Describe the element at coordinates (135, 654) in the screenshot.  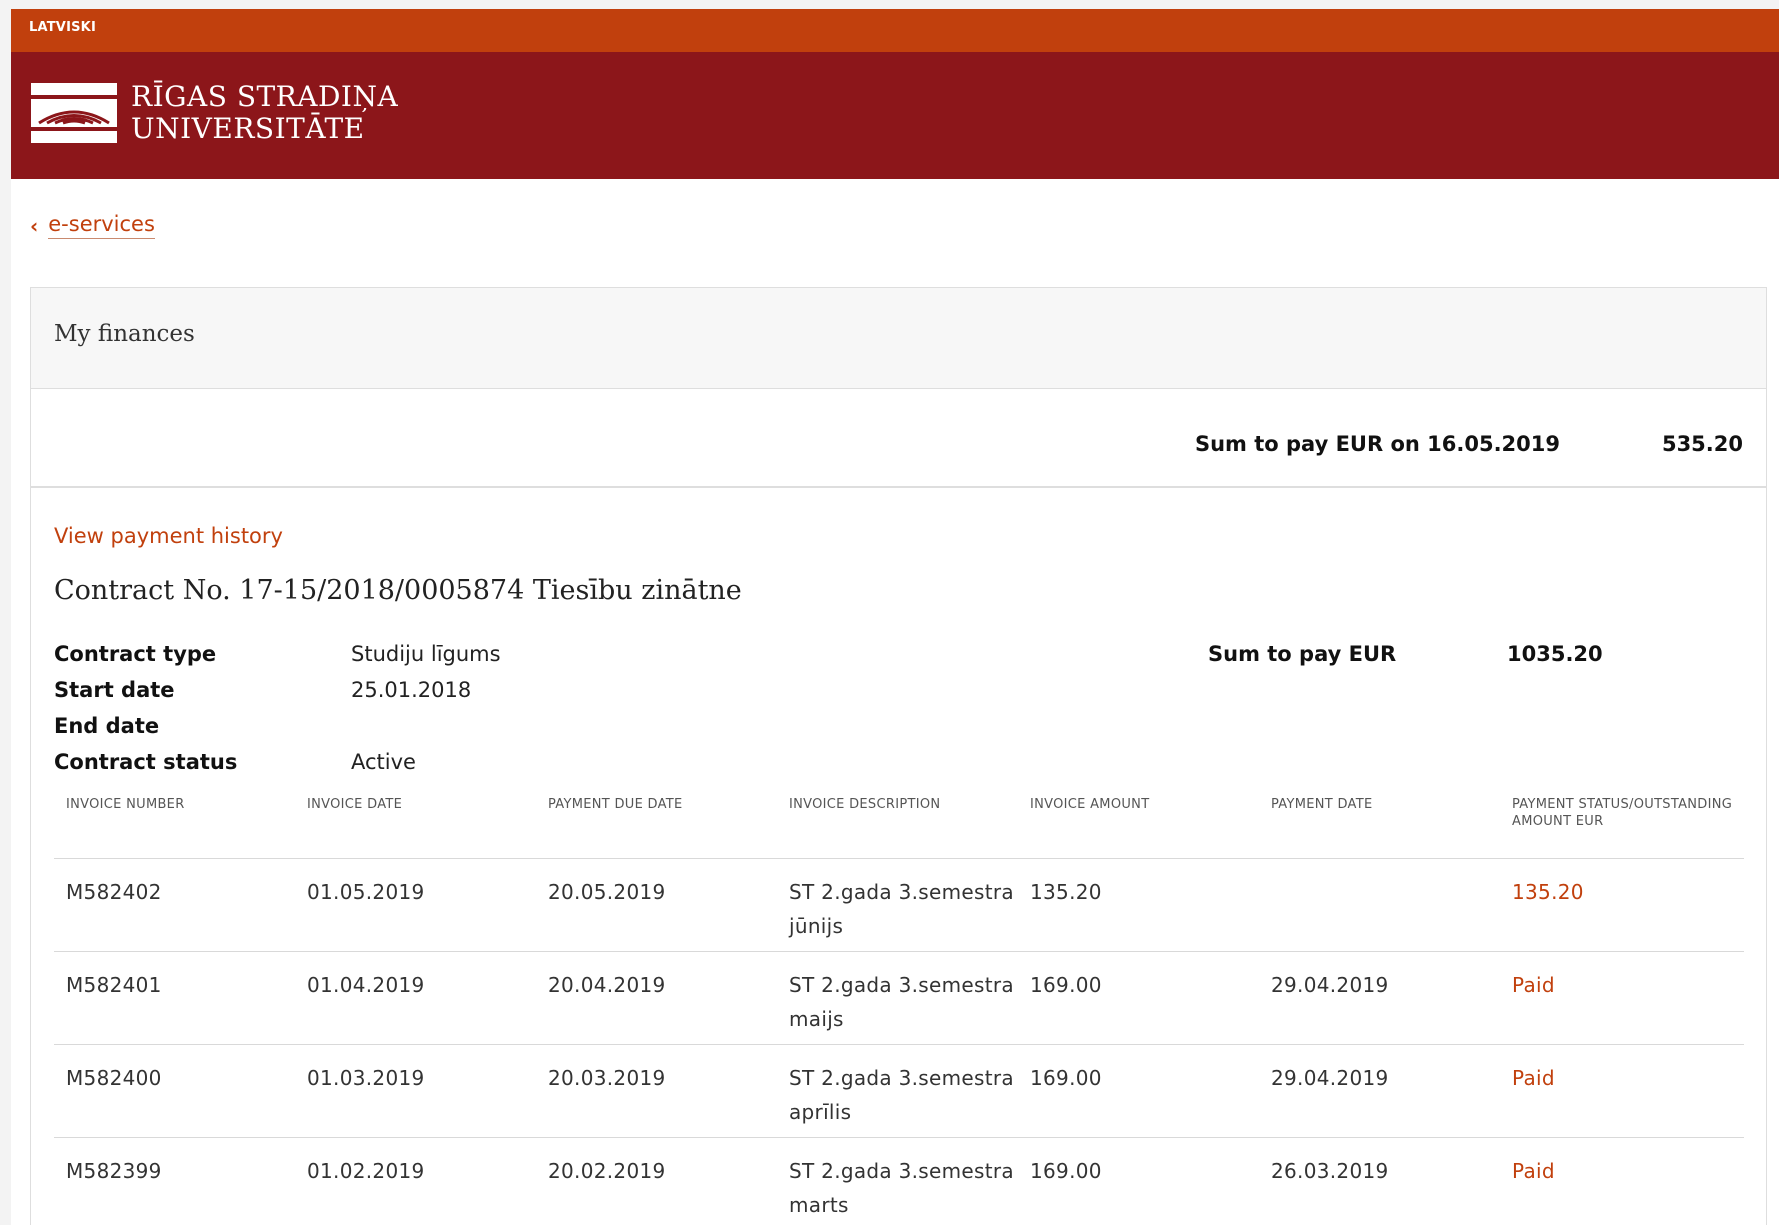
I see `contract-type-label: Contract type` at that location.